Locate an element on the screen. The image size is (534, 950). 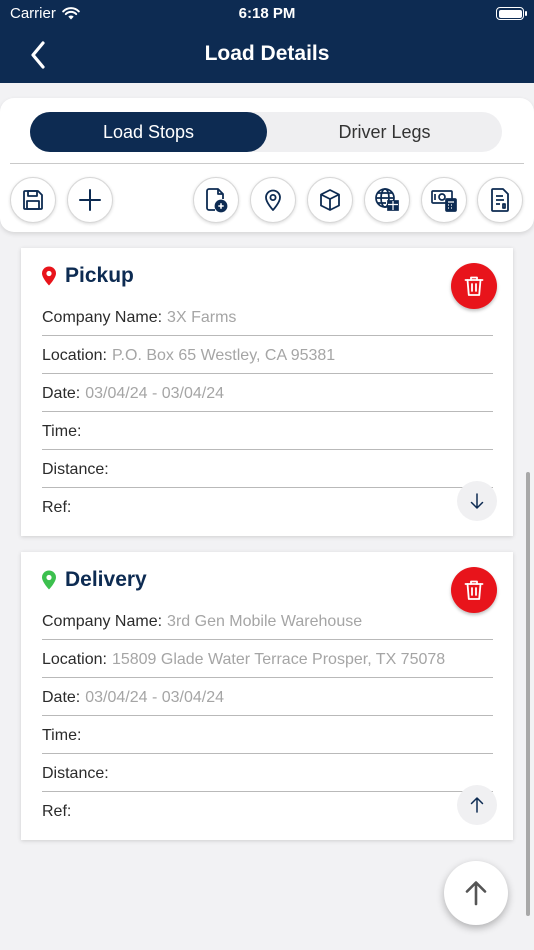
location-button is located at coordinates (273, 200).